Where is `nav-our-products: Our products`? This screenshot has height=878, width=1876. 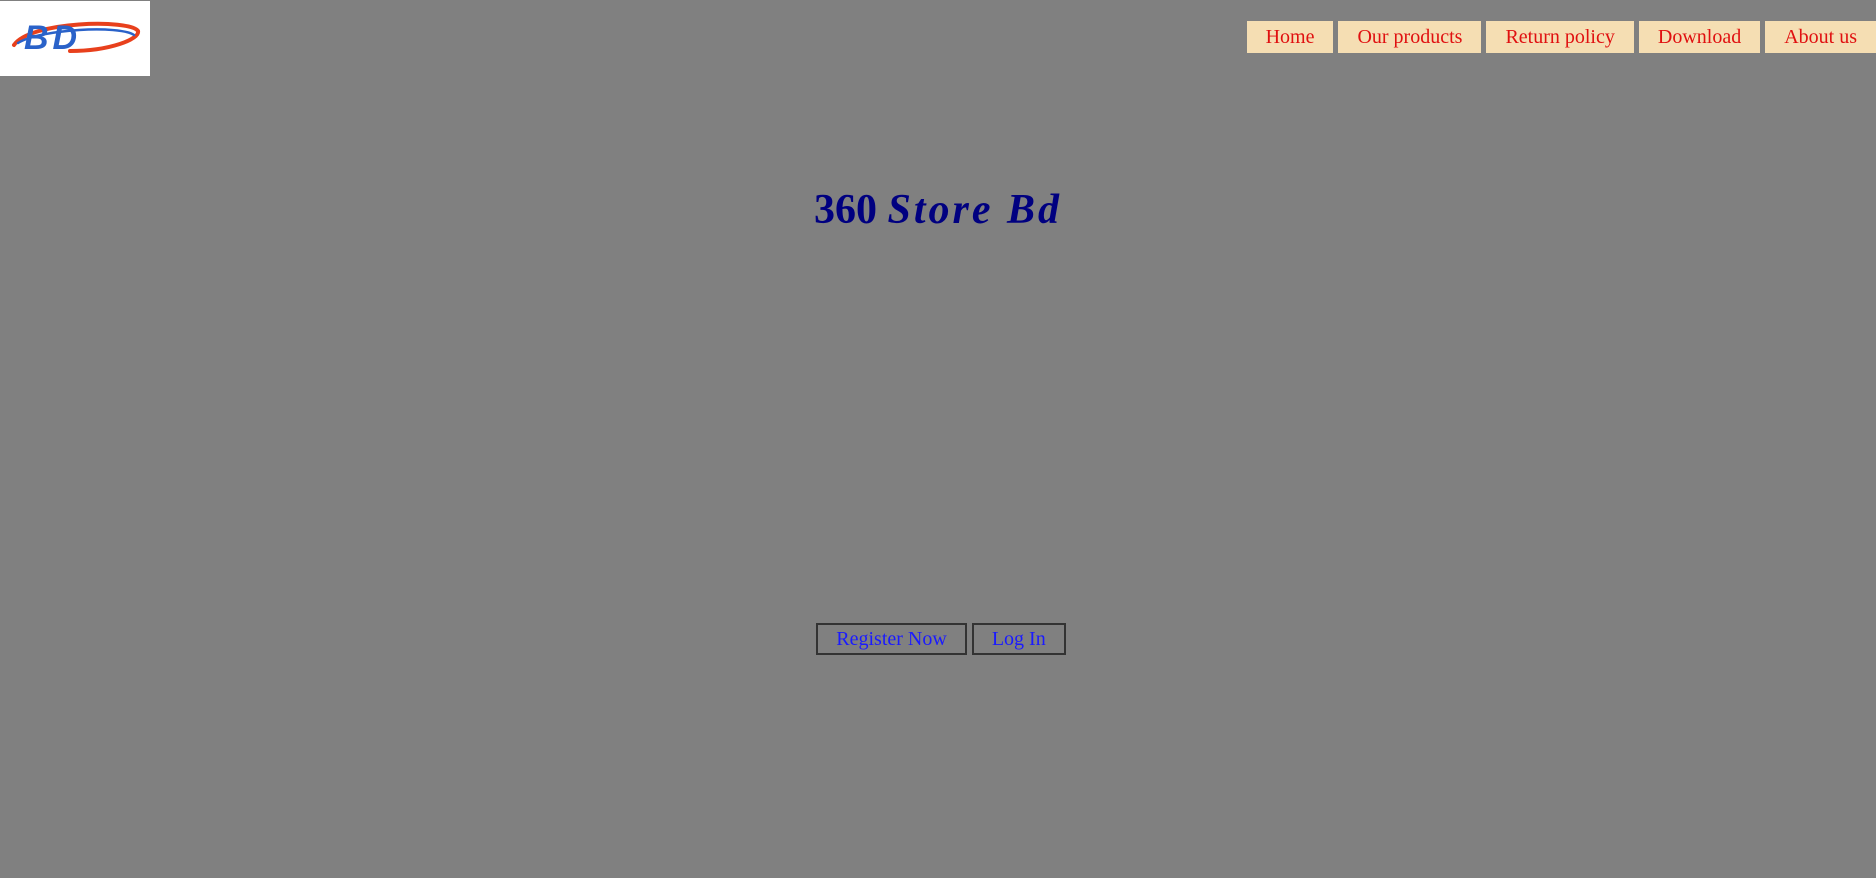
nav-our-products: Our products is located at coordinates (1410, 37).